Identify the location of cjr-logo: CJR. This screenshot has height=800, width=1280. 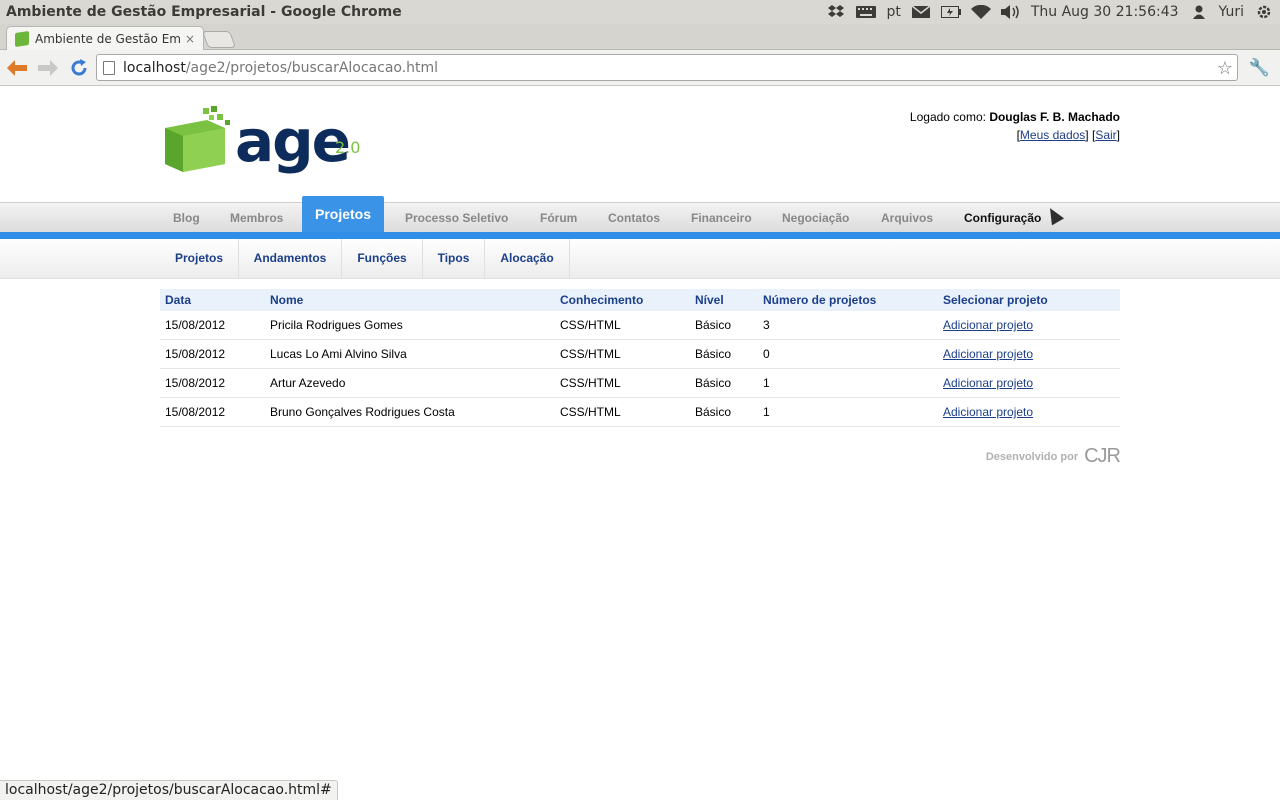
(1102, 456).